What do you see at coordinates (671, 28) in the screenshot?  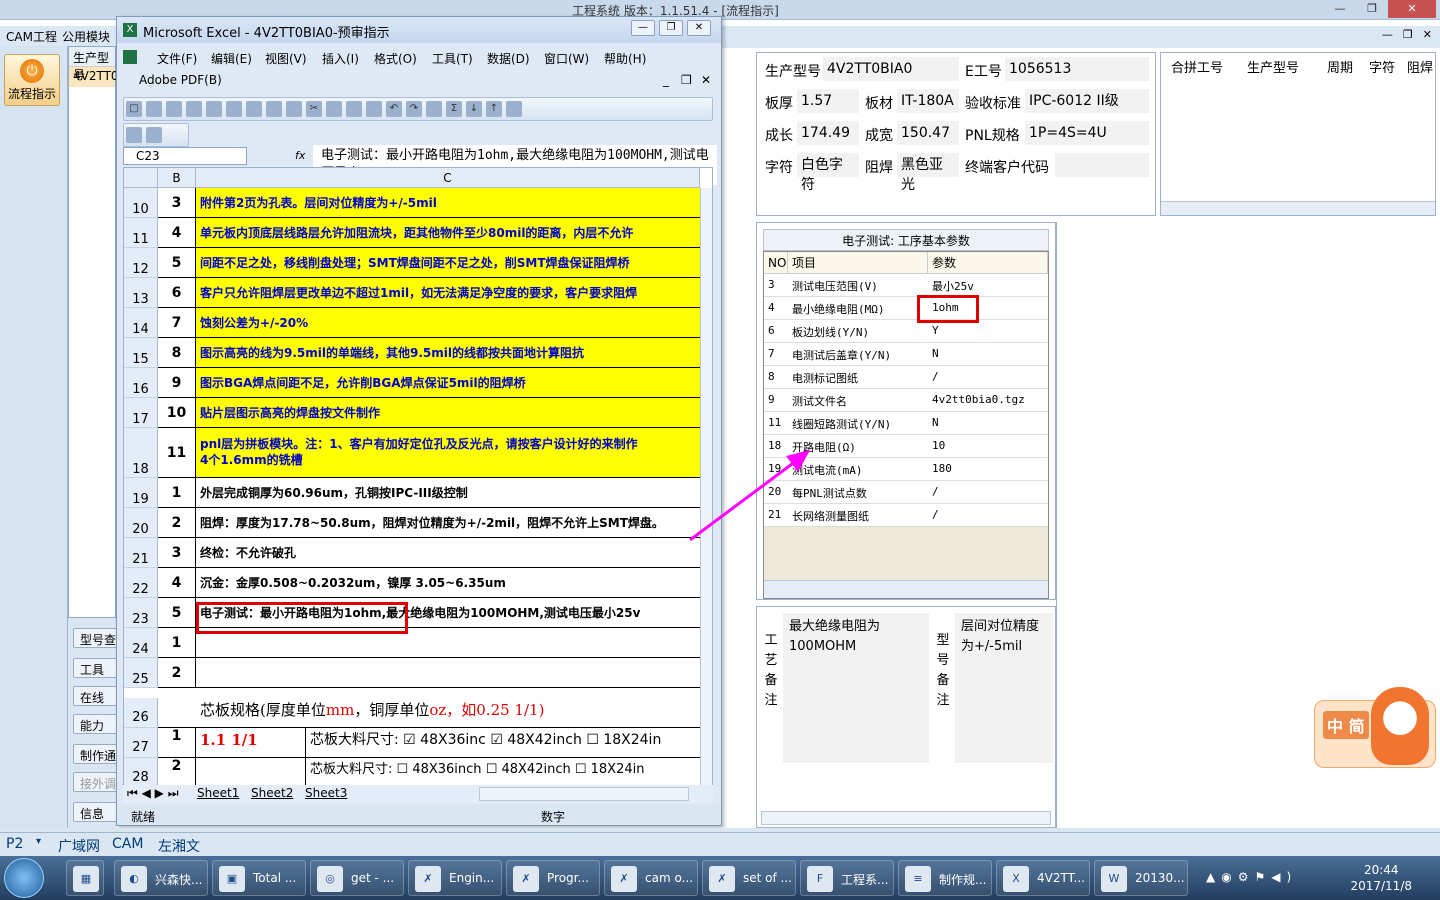 I see `excel-restore-icon: ❐` at bounding box center [671, 28].